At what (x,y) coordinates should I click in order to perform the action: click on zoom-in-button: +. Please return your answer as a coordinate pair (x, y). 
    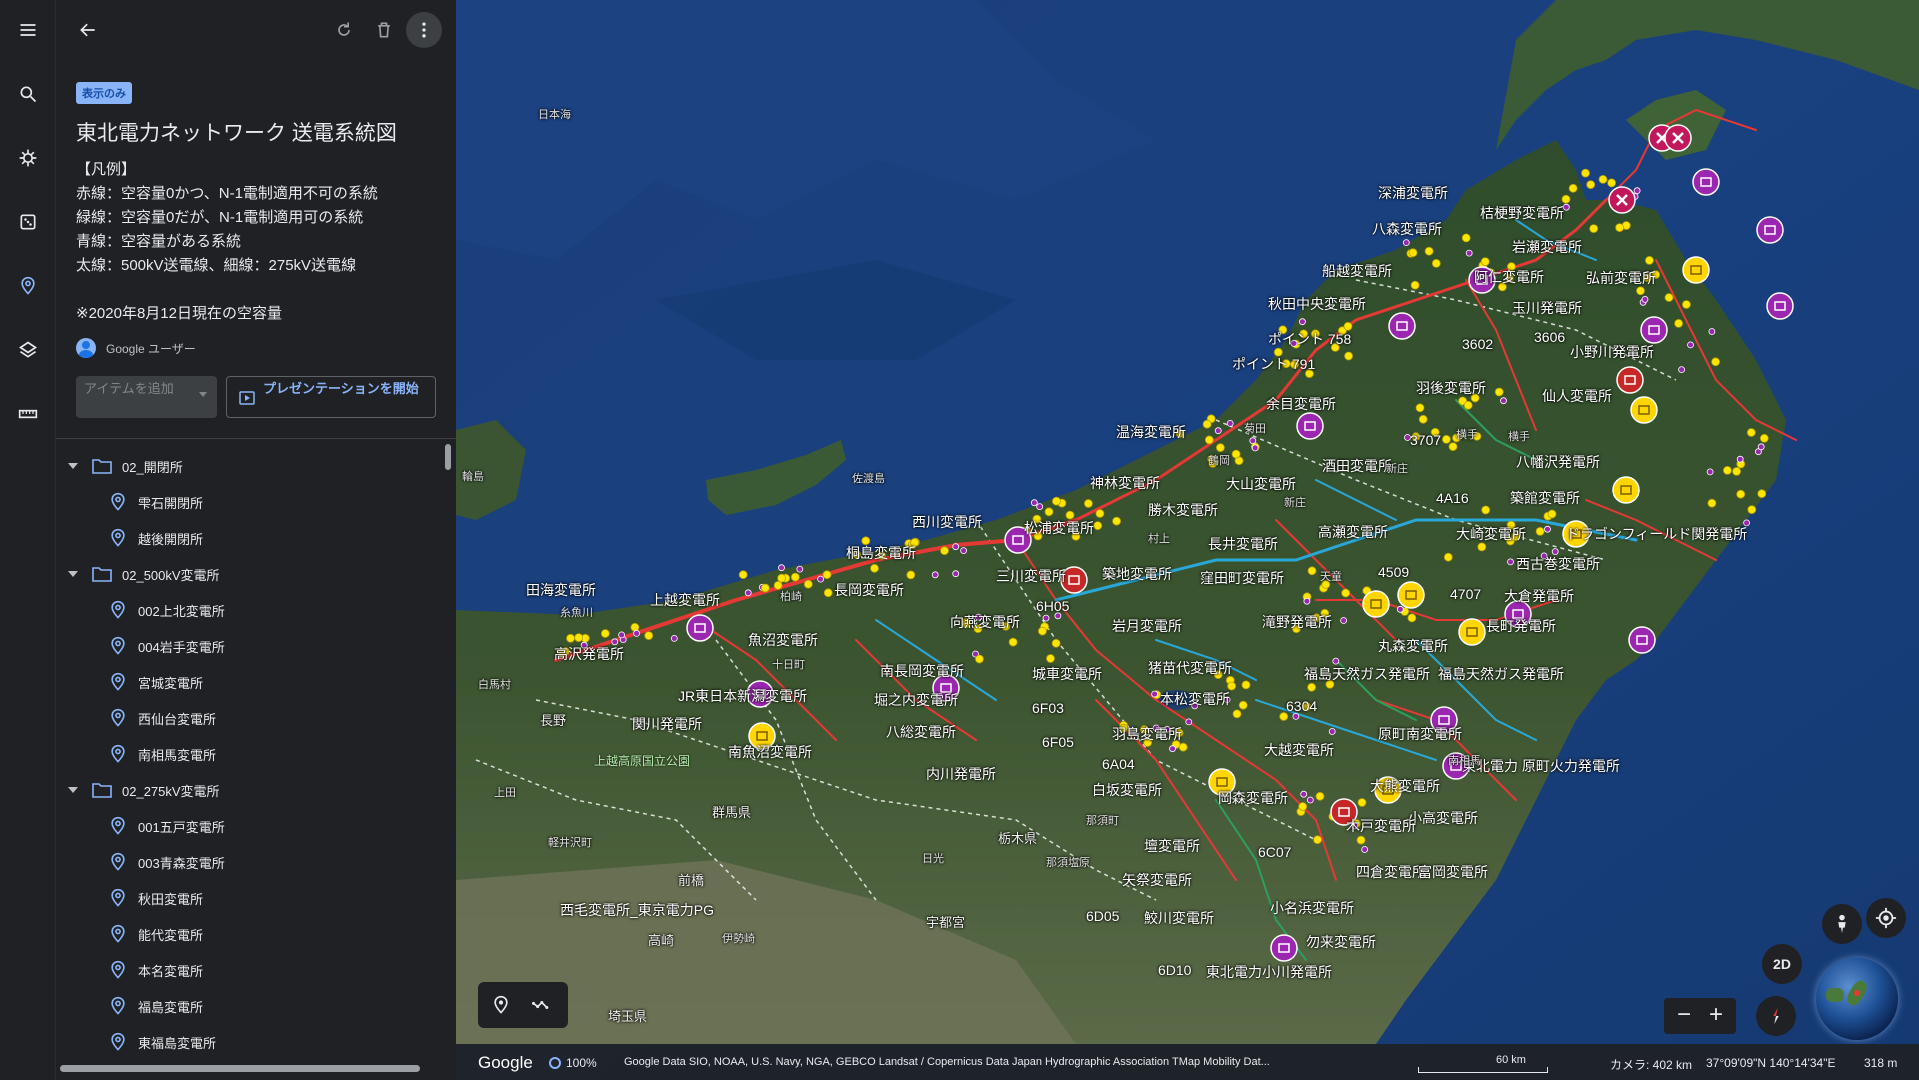
    Looking at the image, I should click on (1716, 1016).